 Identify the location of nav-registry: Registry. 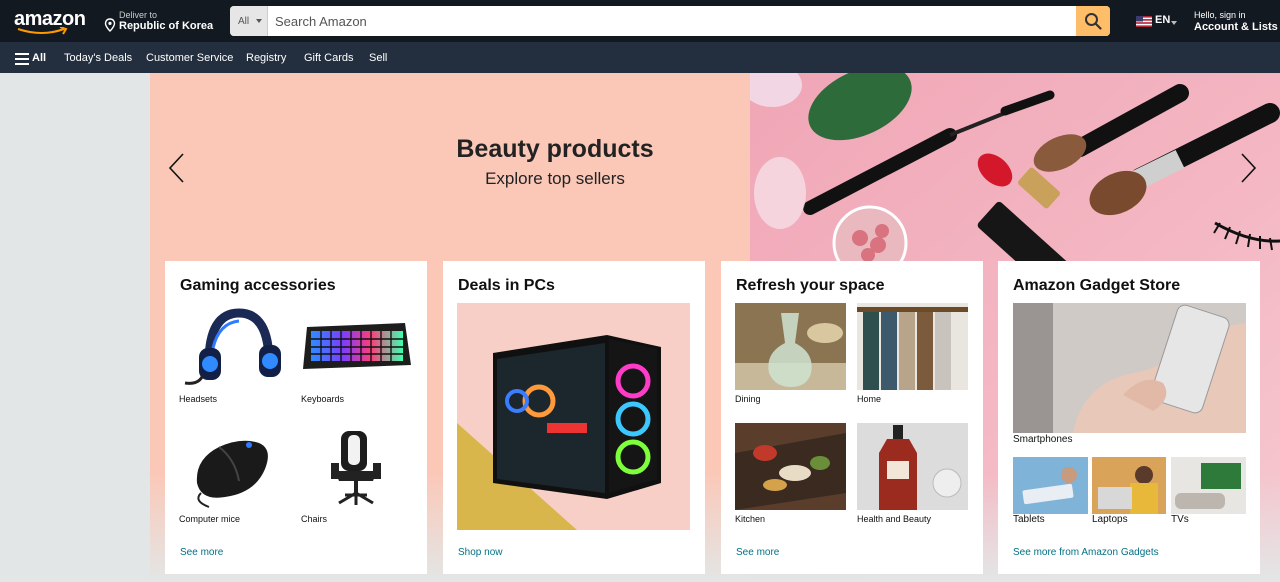
(266, 58).